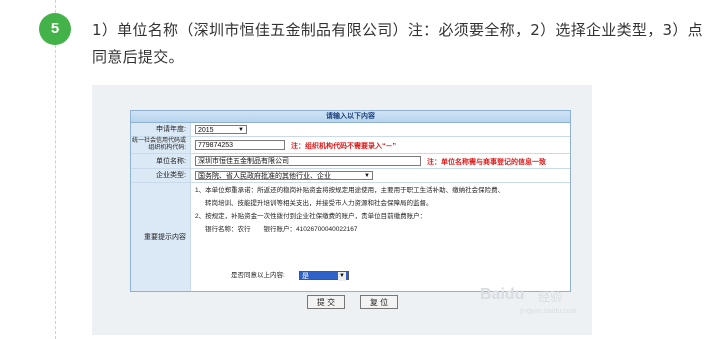  I want to click on reset-button: 复 位, so click(379, 302).